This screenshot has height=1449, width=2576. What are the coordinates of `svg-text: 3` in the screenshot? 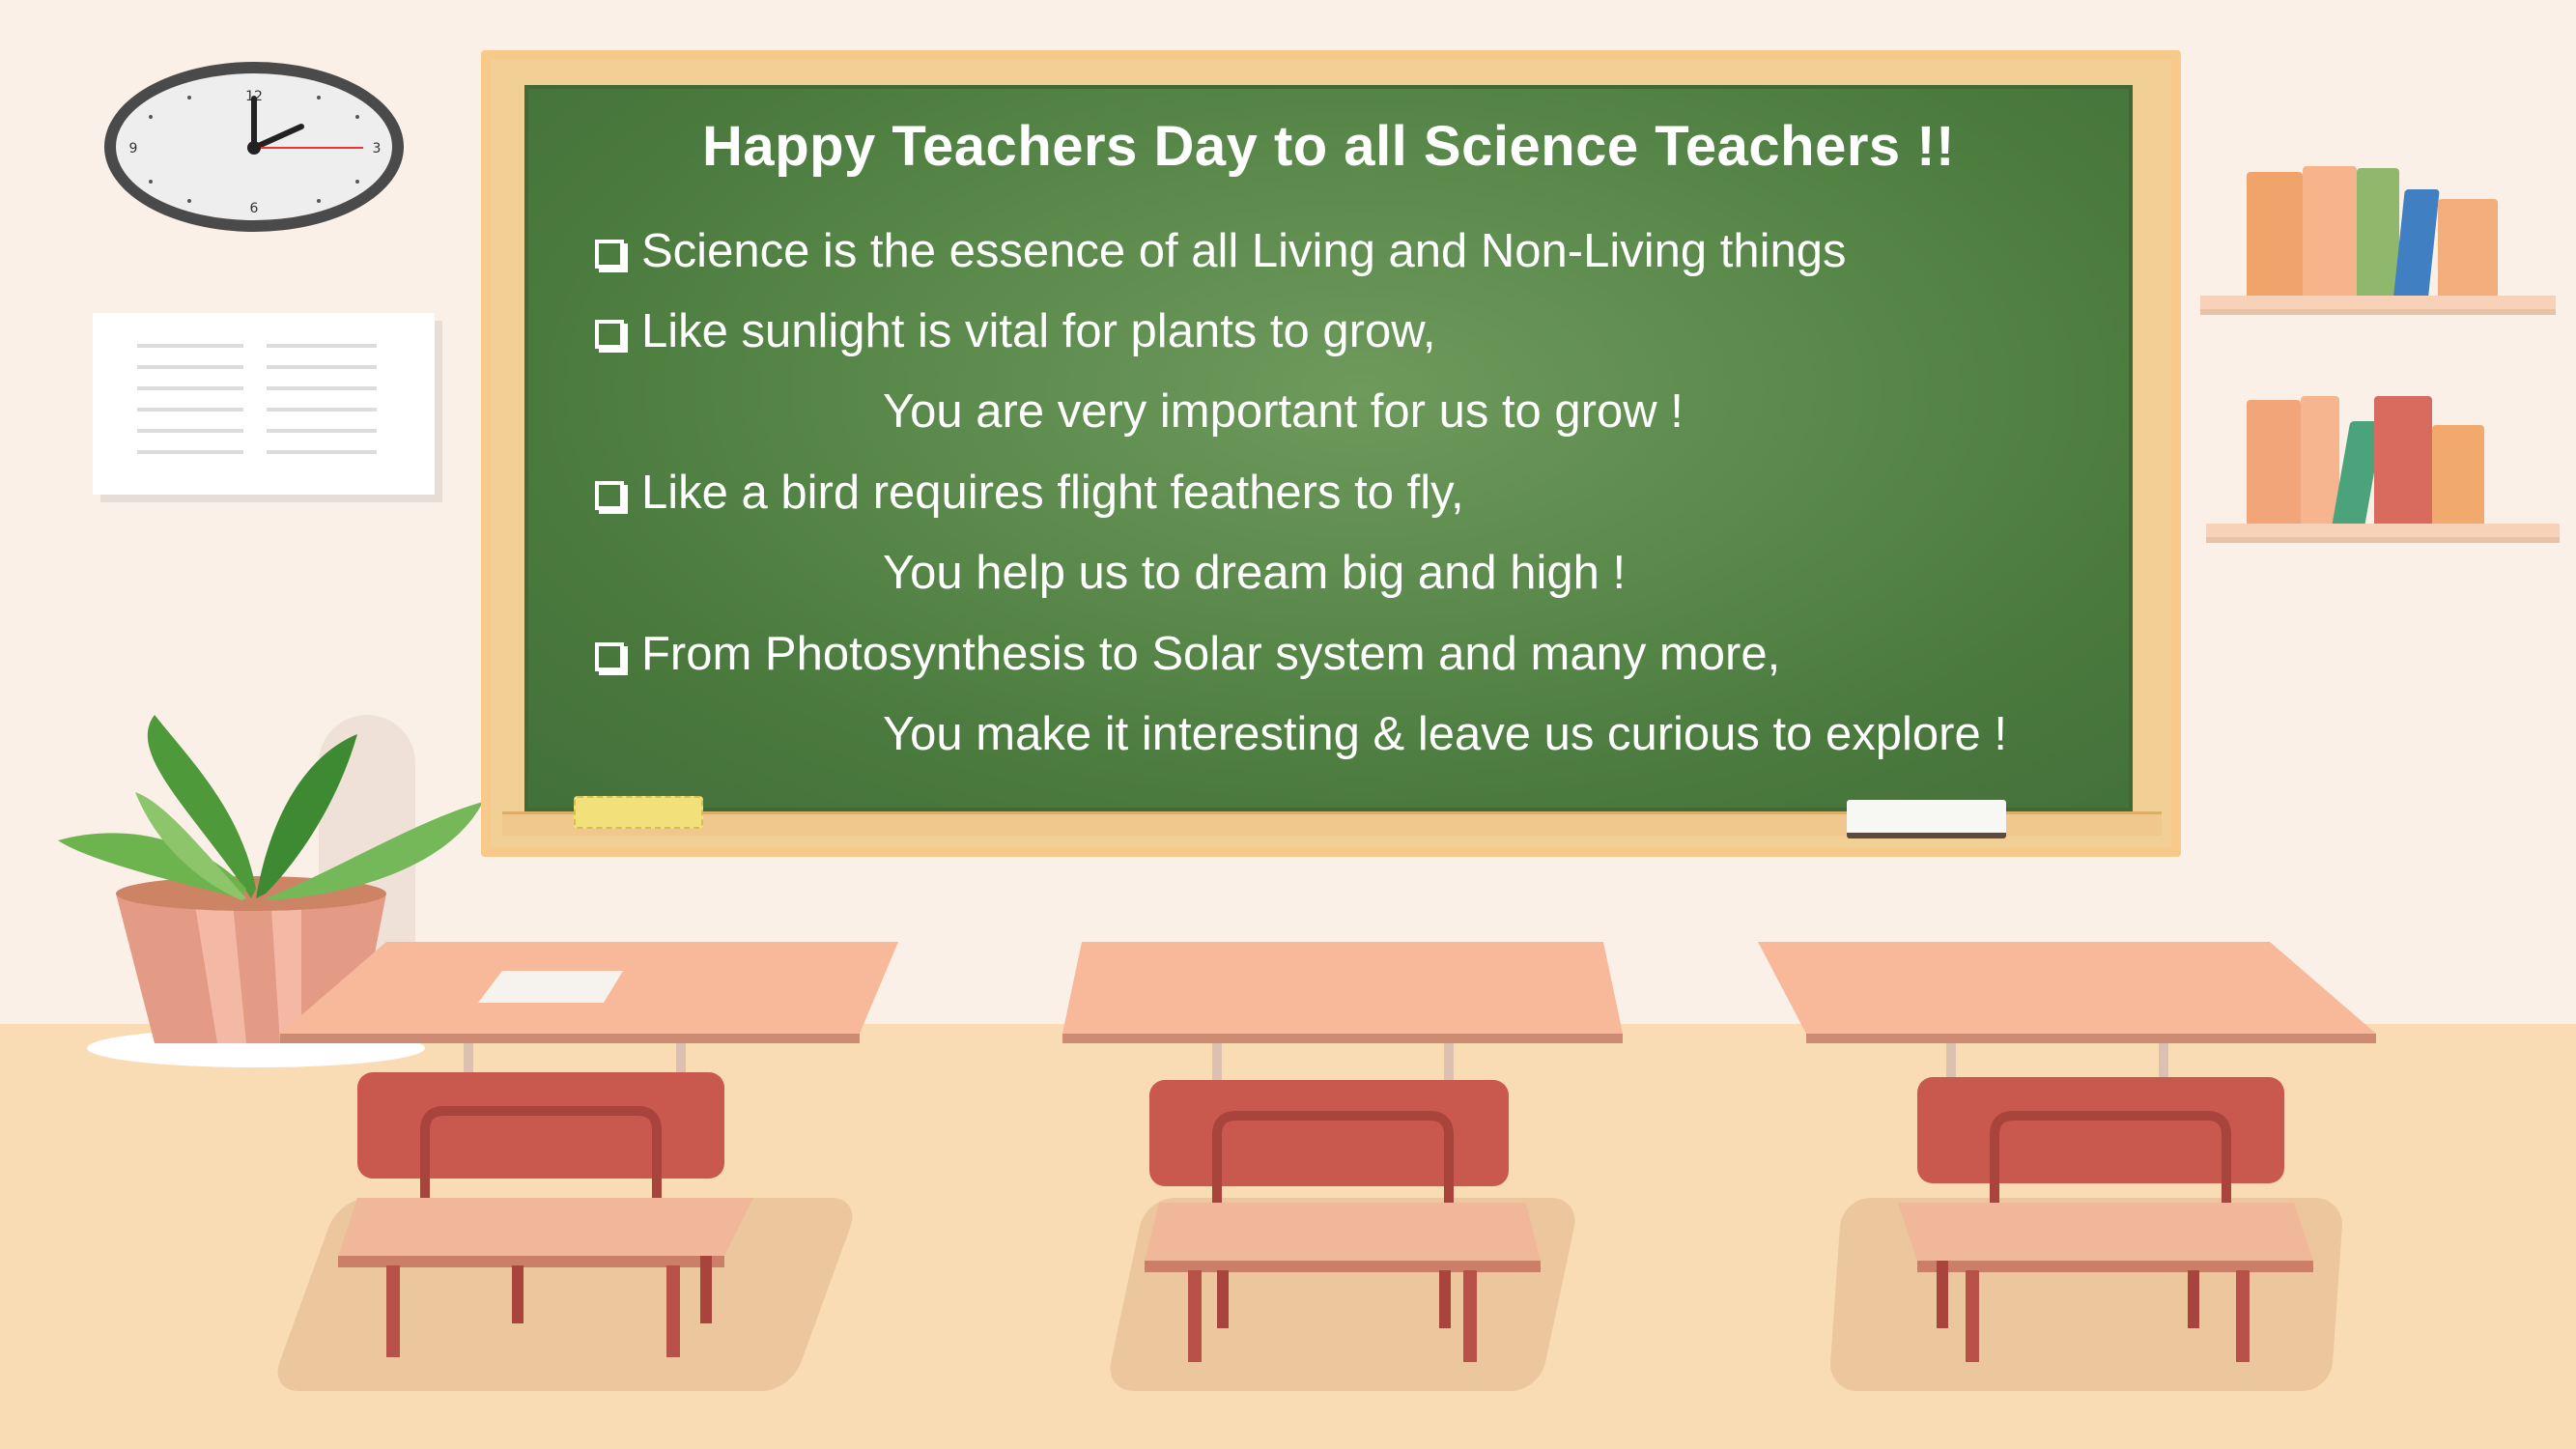 It's located at (377, 148).